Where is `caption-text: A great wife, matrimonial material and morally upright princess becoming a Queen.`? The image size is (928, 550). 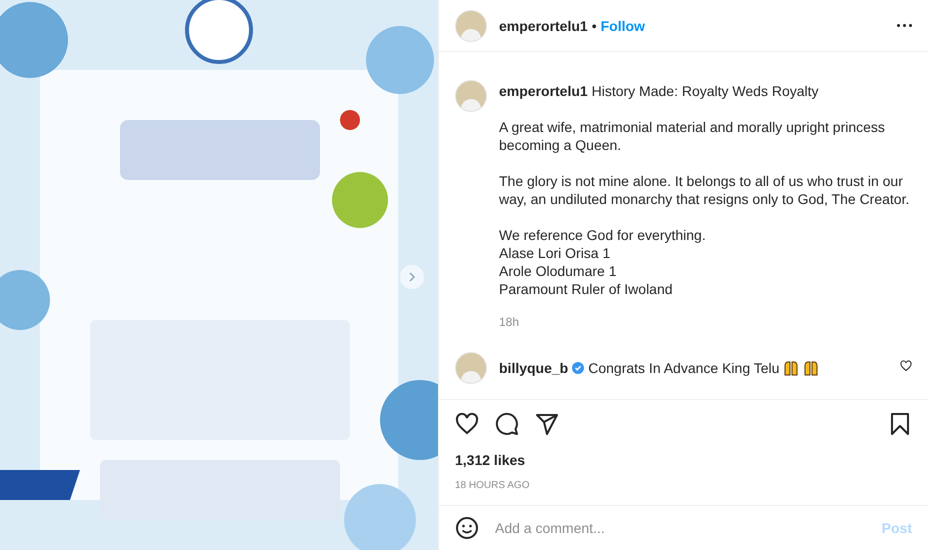
caption-text: A great wife, matrimonial material and morally upright princess becoming a Queen. is located at coordinates (692, 136).